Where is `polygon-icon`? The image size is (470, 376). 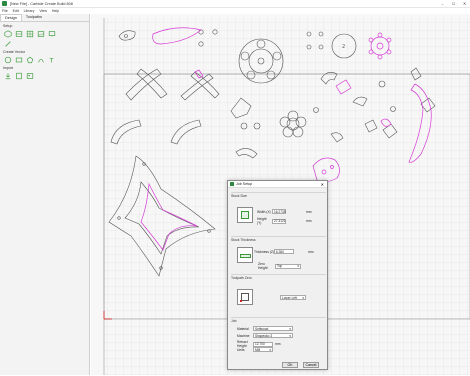 polygon-icon is located at coordinates (29, 59).